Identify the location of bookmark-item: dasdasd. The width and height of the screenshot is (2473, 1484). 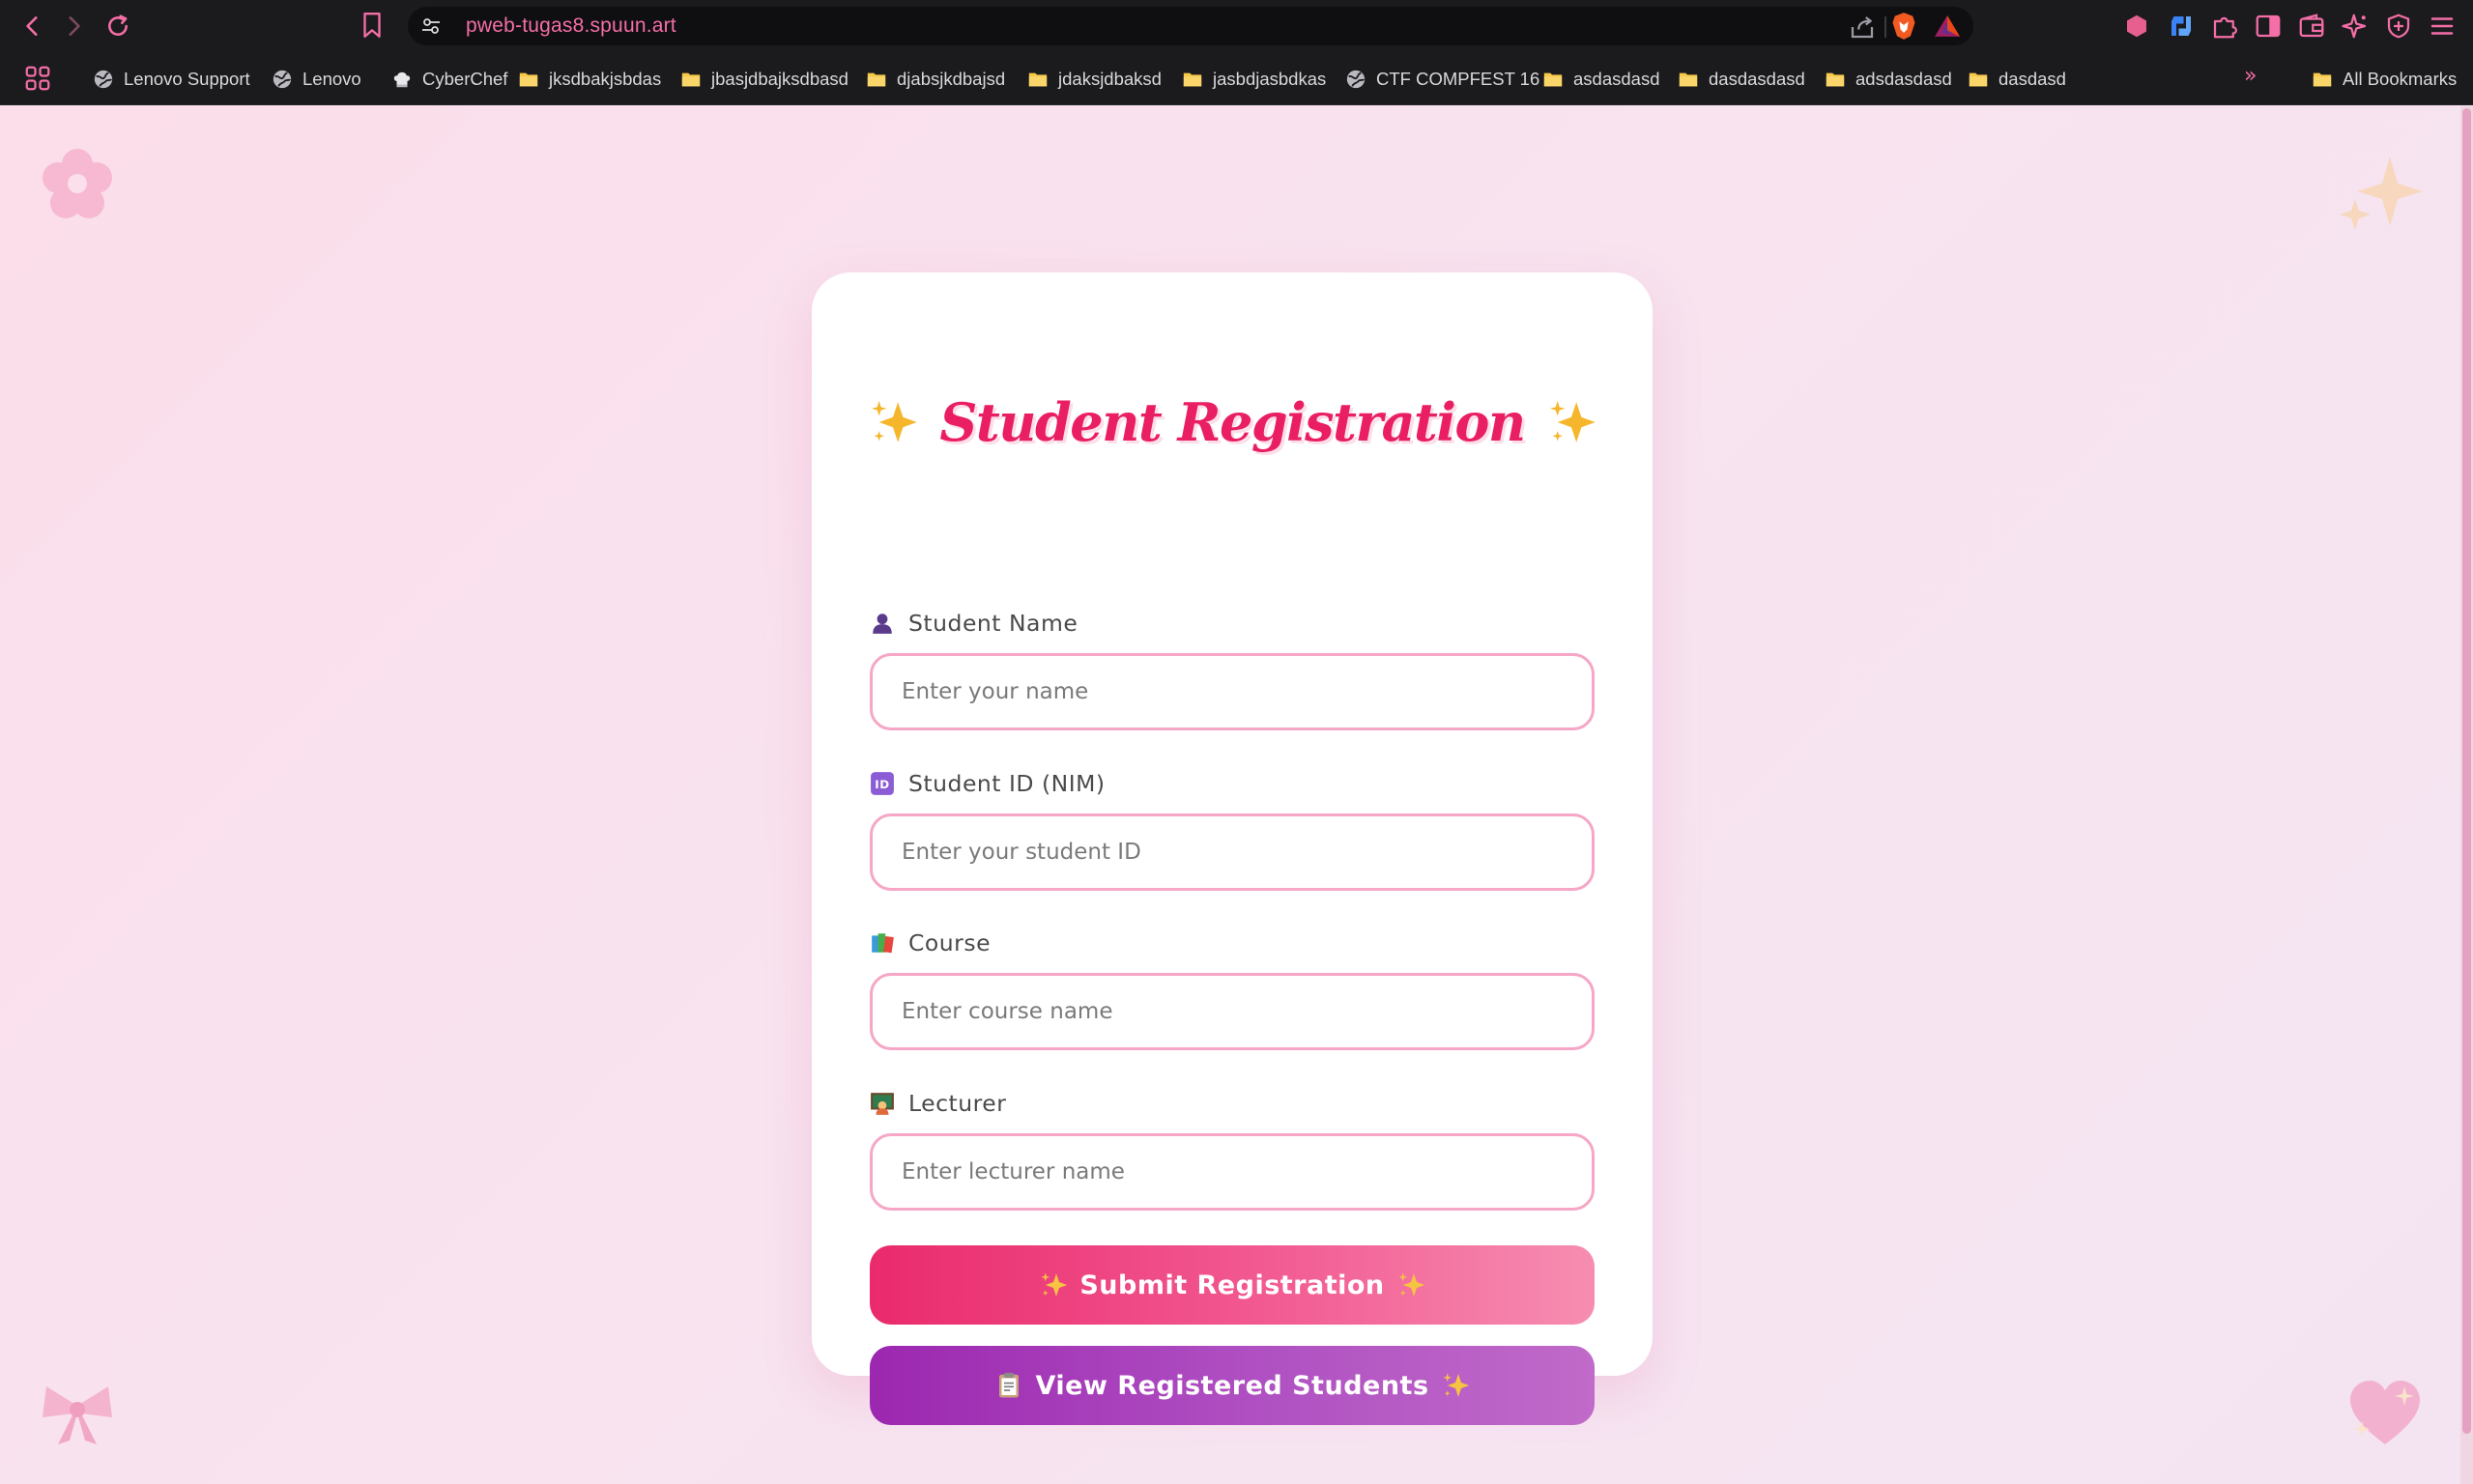
(2017, 80).